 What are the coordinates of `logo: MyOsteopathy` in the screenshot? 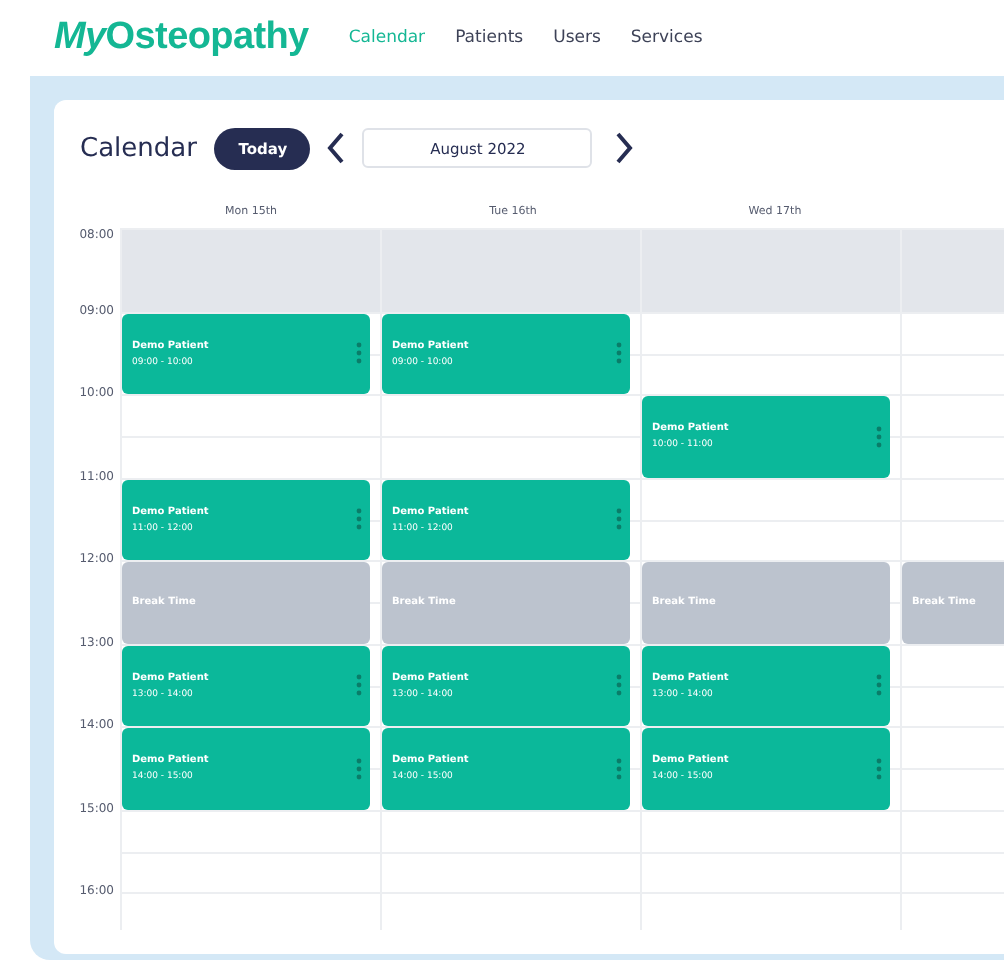 It's located at (181, 38).